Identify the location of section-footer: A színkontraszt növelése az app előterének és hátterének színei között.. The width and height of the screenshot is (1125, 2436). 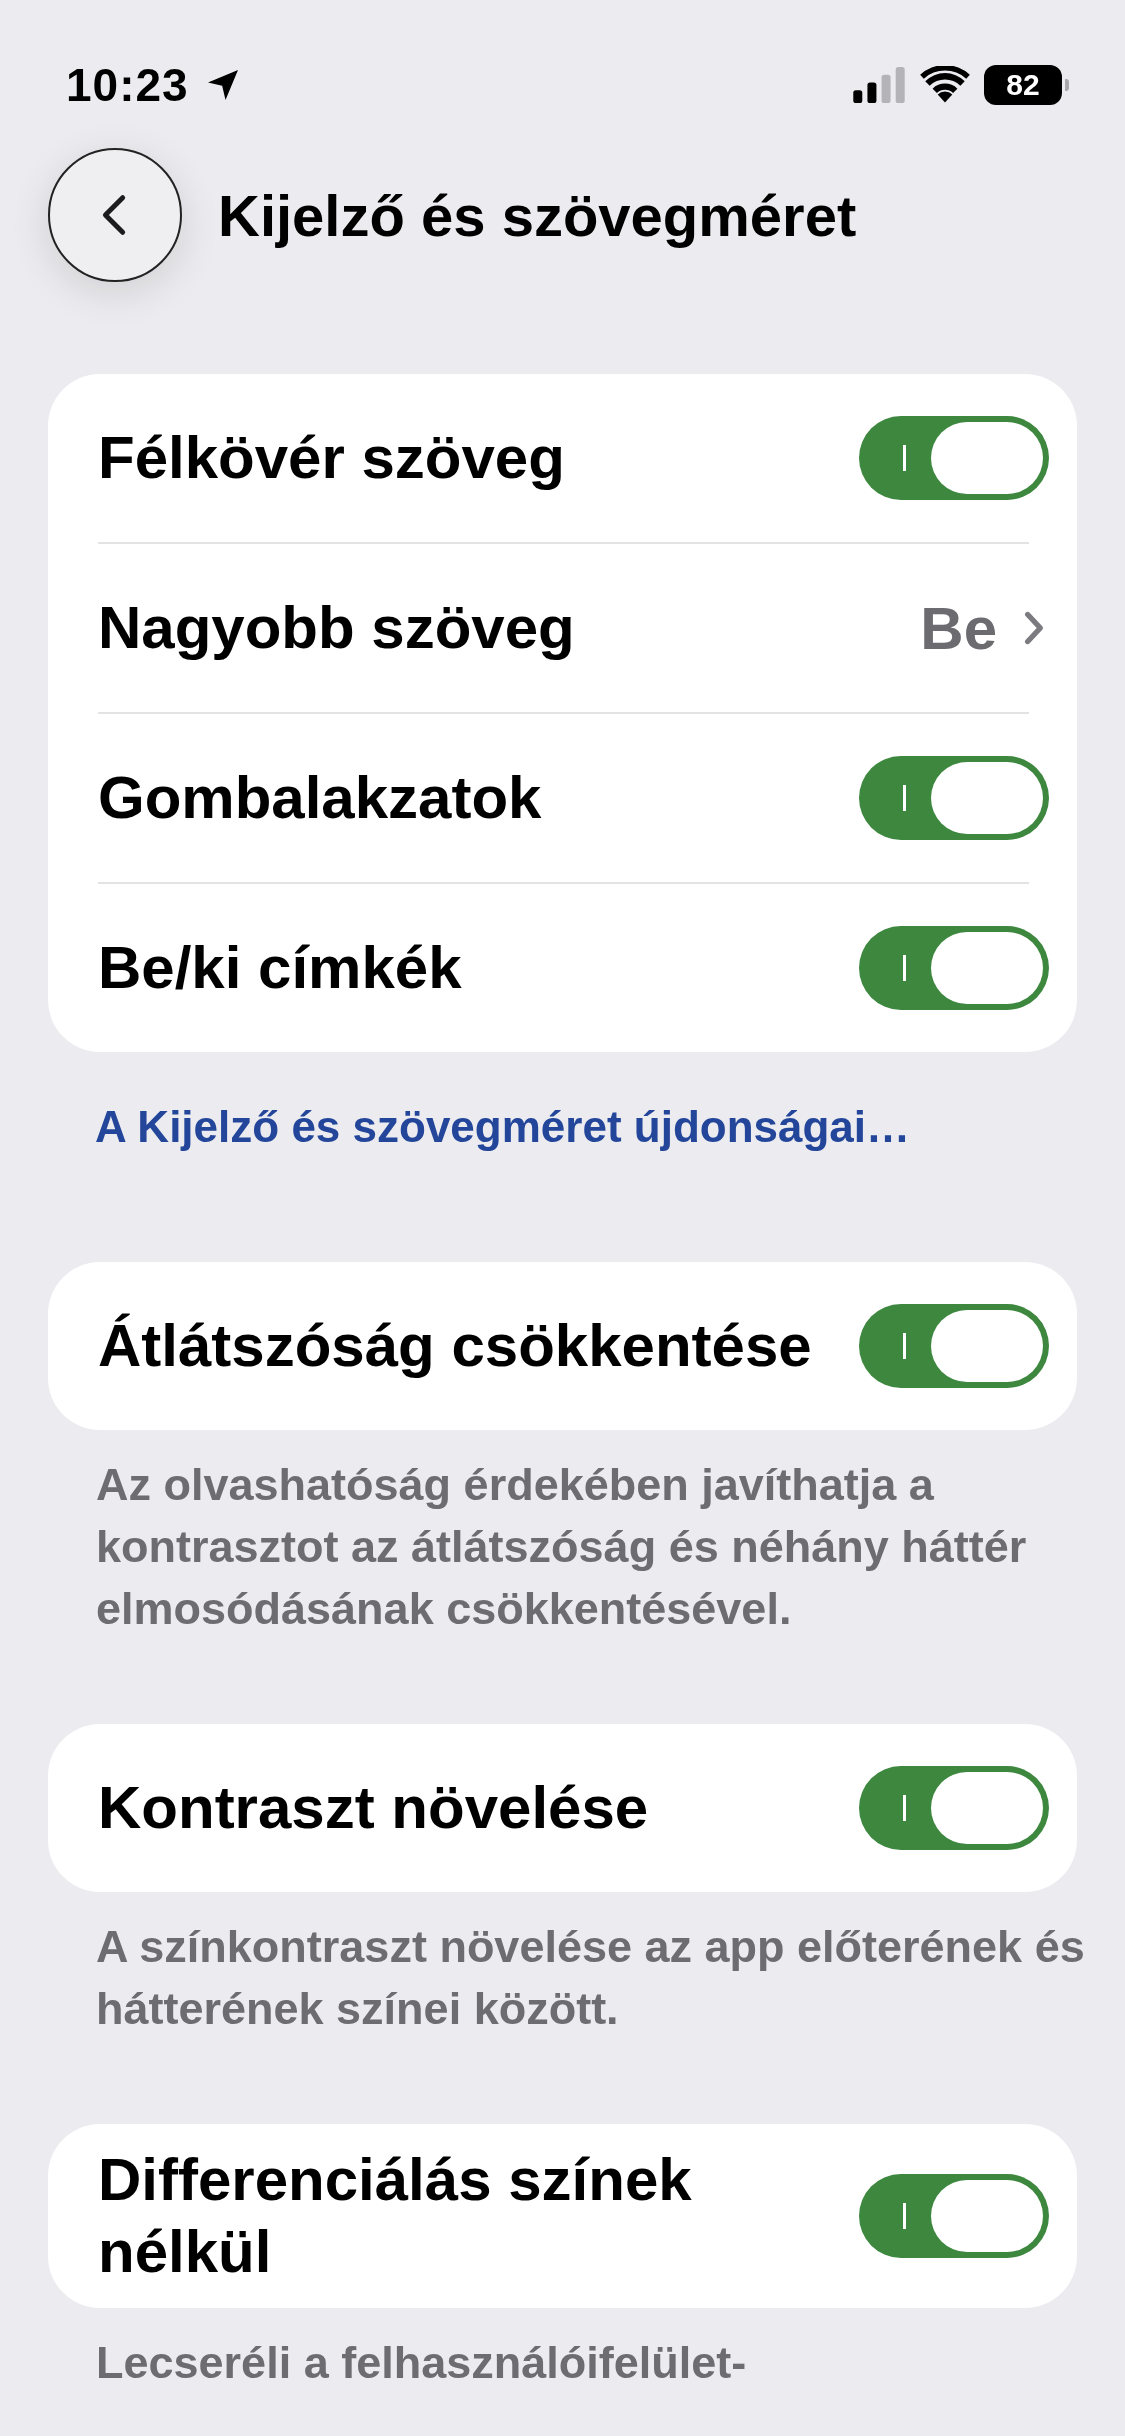
(590, 1978).